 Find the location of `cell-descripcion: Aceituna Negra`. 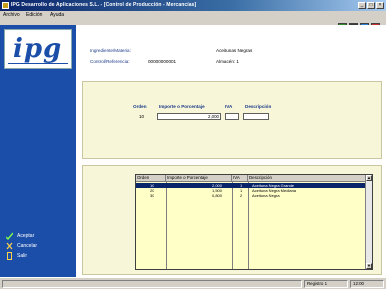

cell-descripcion: Aceituna Negra is located at coordinates (266, 195).